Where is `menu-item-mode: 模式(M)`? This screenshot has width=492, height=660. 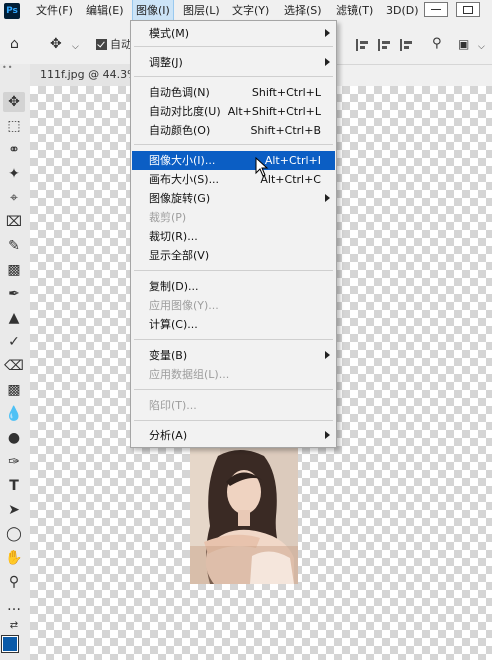 menu-item-mode: 模式(M) is located at coordinates (233, 33).